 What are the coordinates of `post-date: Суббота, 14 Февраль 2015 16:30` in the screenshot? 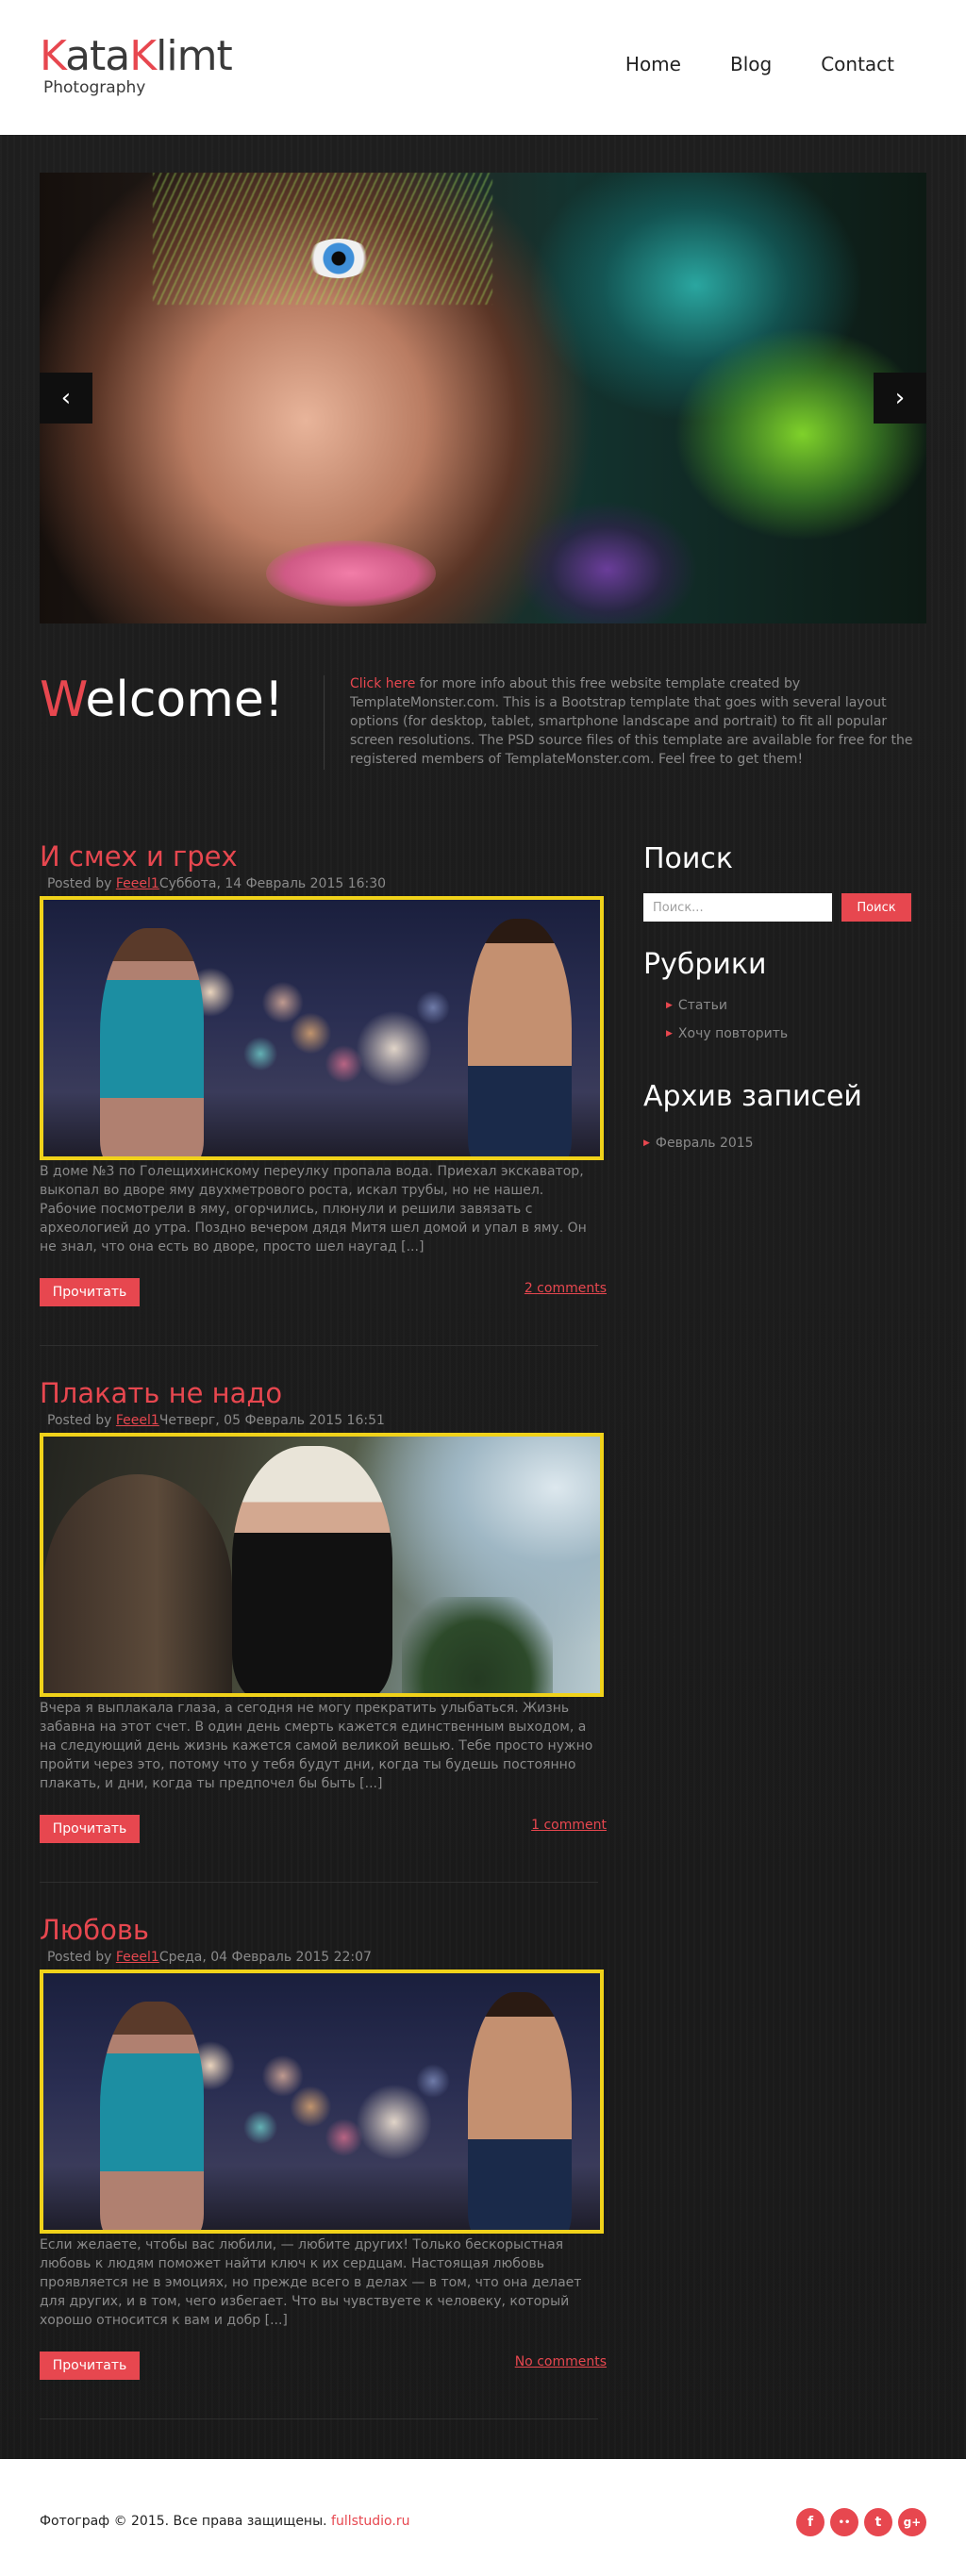 It's located at (272, 883).